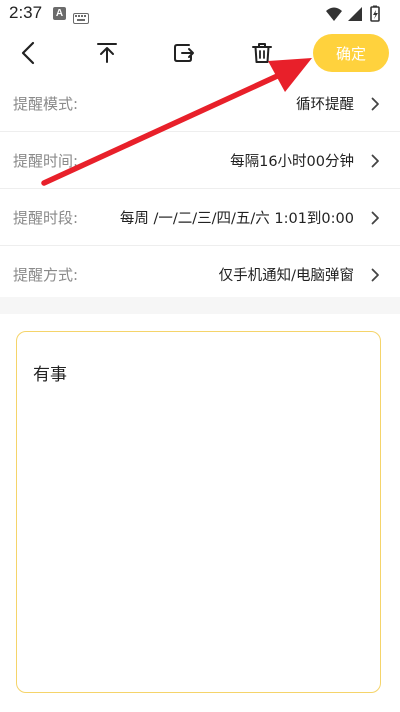 Image resolution: width=400 pixels, height=712 pixels. Describe the element at coordinates (200, 274) in the screenshot. I see `setting-row-method: 提醒方式: 仅手机通知/电脑弹窗` at that location.